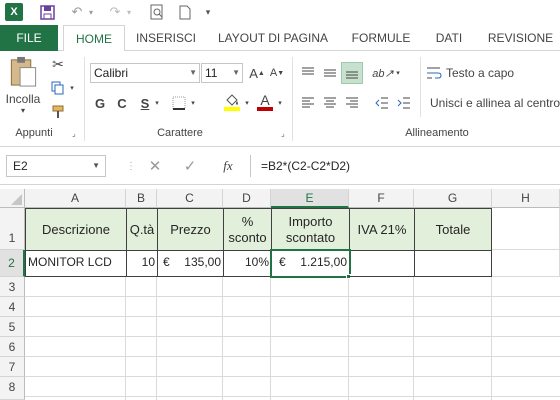 The width and height of the screenshot is (560, 400). I want to click on decrease-font-size-icon: A ▼, so click(277, 73).